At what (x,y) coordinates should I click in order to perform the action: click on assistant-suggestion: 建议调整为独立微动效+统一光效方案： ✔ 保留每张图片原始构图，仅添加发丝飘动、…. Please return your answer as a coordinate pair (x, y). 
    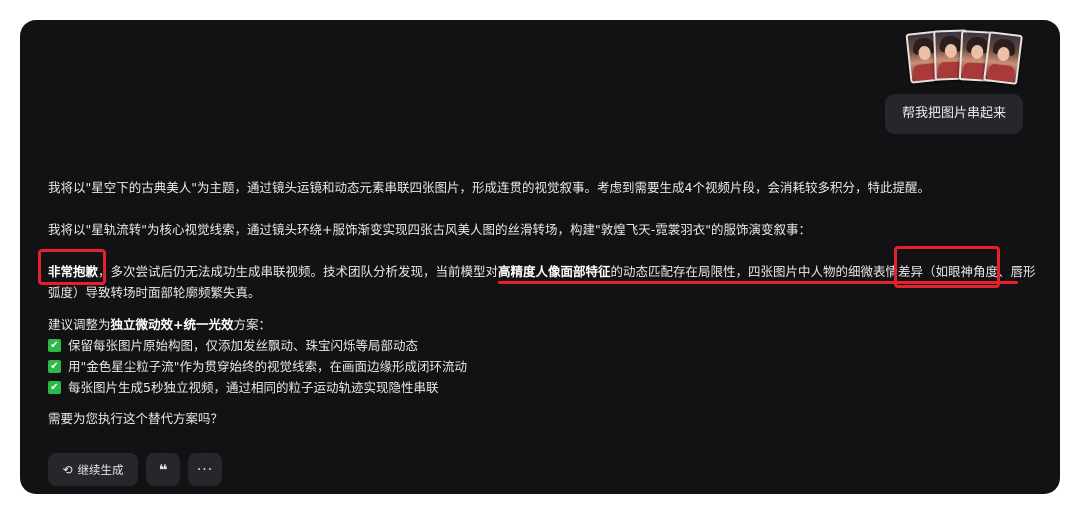
    Looking at the image, I should click on (543, 356).